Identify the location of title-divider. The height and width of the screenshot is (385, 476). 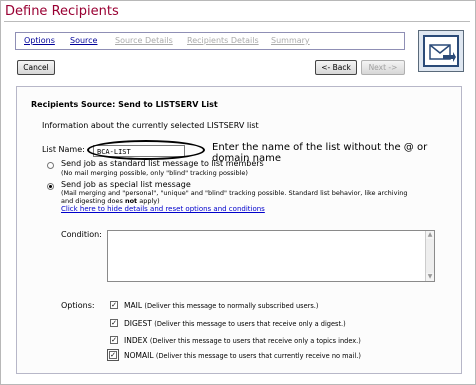
(237, 21).